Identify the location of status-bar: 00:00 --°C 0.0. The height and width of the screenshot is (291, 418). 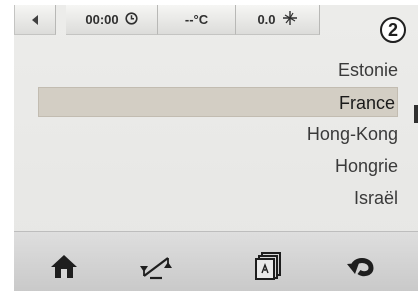
(216, 20).